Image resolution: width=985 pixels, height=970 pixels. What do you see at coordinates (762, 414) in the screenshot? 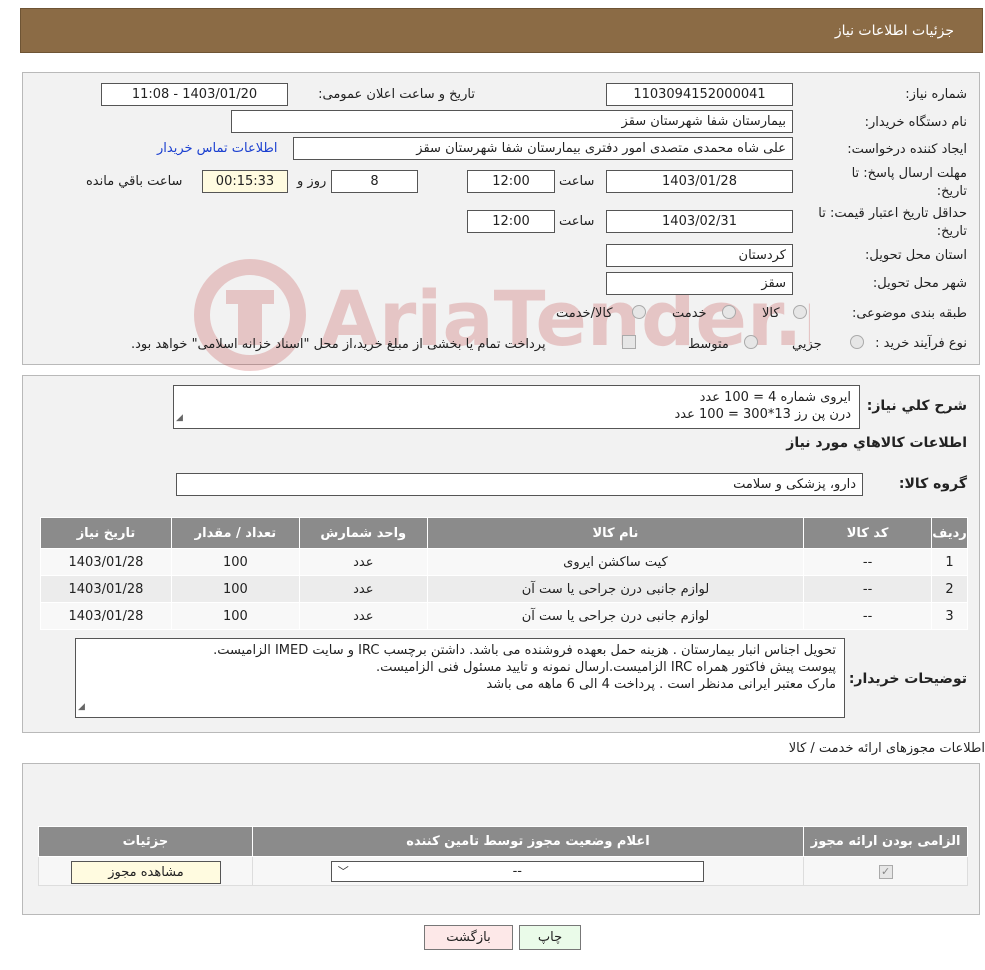
I see `description-line-2: درن پن رز 13*300 = 100 عدد` at bounding box center [762, 414].